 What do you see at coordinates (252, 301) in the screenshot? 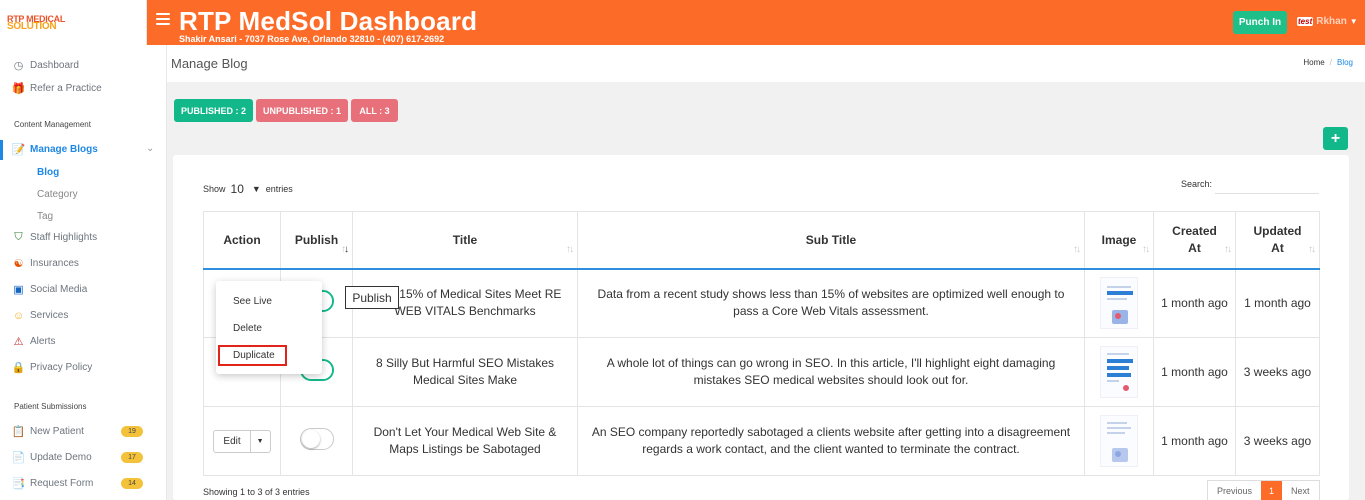
I see `menu-item-see-live: See Live` at bounding box center [252, 301].